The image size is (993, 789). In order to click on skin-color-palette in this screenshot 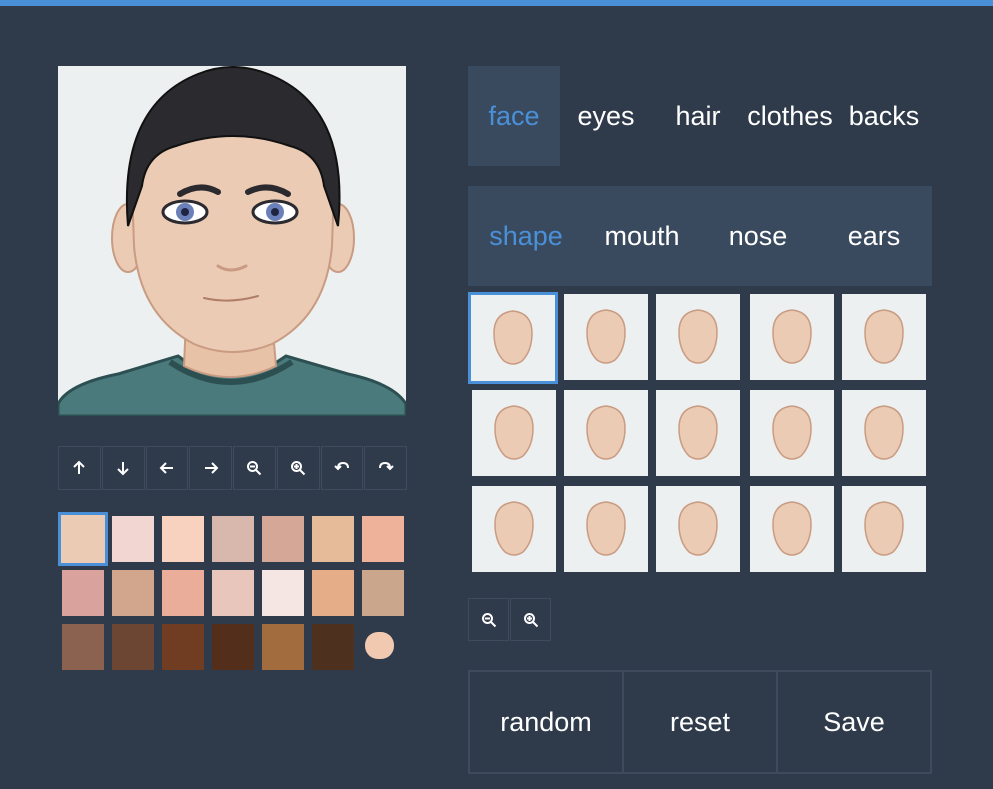, I will do `click(233, 592)`.